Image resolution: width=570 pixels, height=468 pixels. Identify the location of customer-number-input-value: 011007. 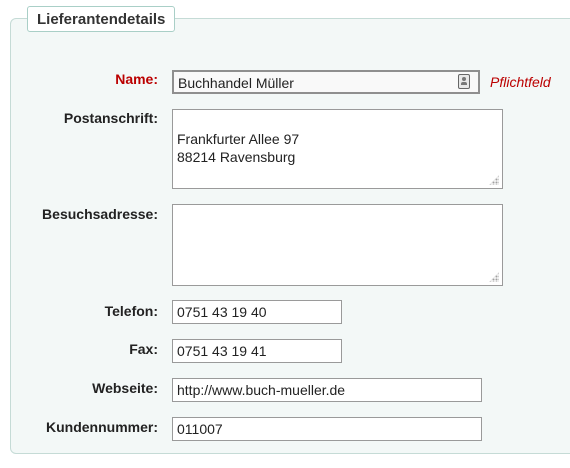
(200, 429).